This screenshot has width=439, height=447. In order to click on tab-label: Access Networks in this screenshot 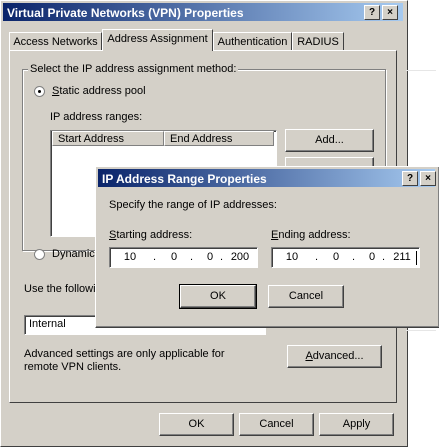, I will do `click(55, 42)`.